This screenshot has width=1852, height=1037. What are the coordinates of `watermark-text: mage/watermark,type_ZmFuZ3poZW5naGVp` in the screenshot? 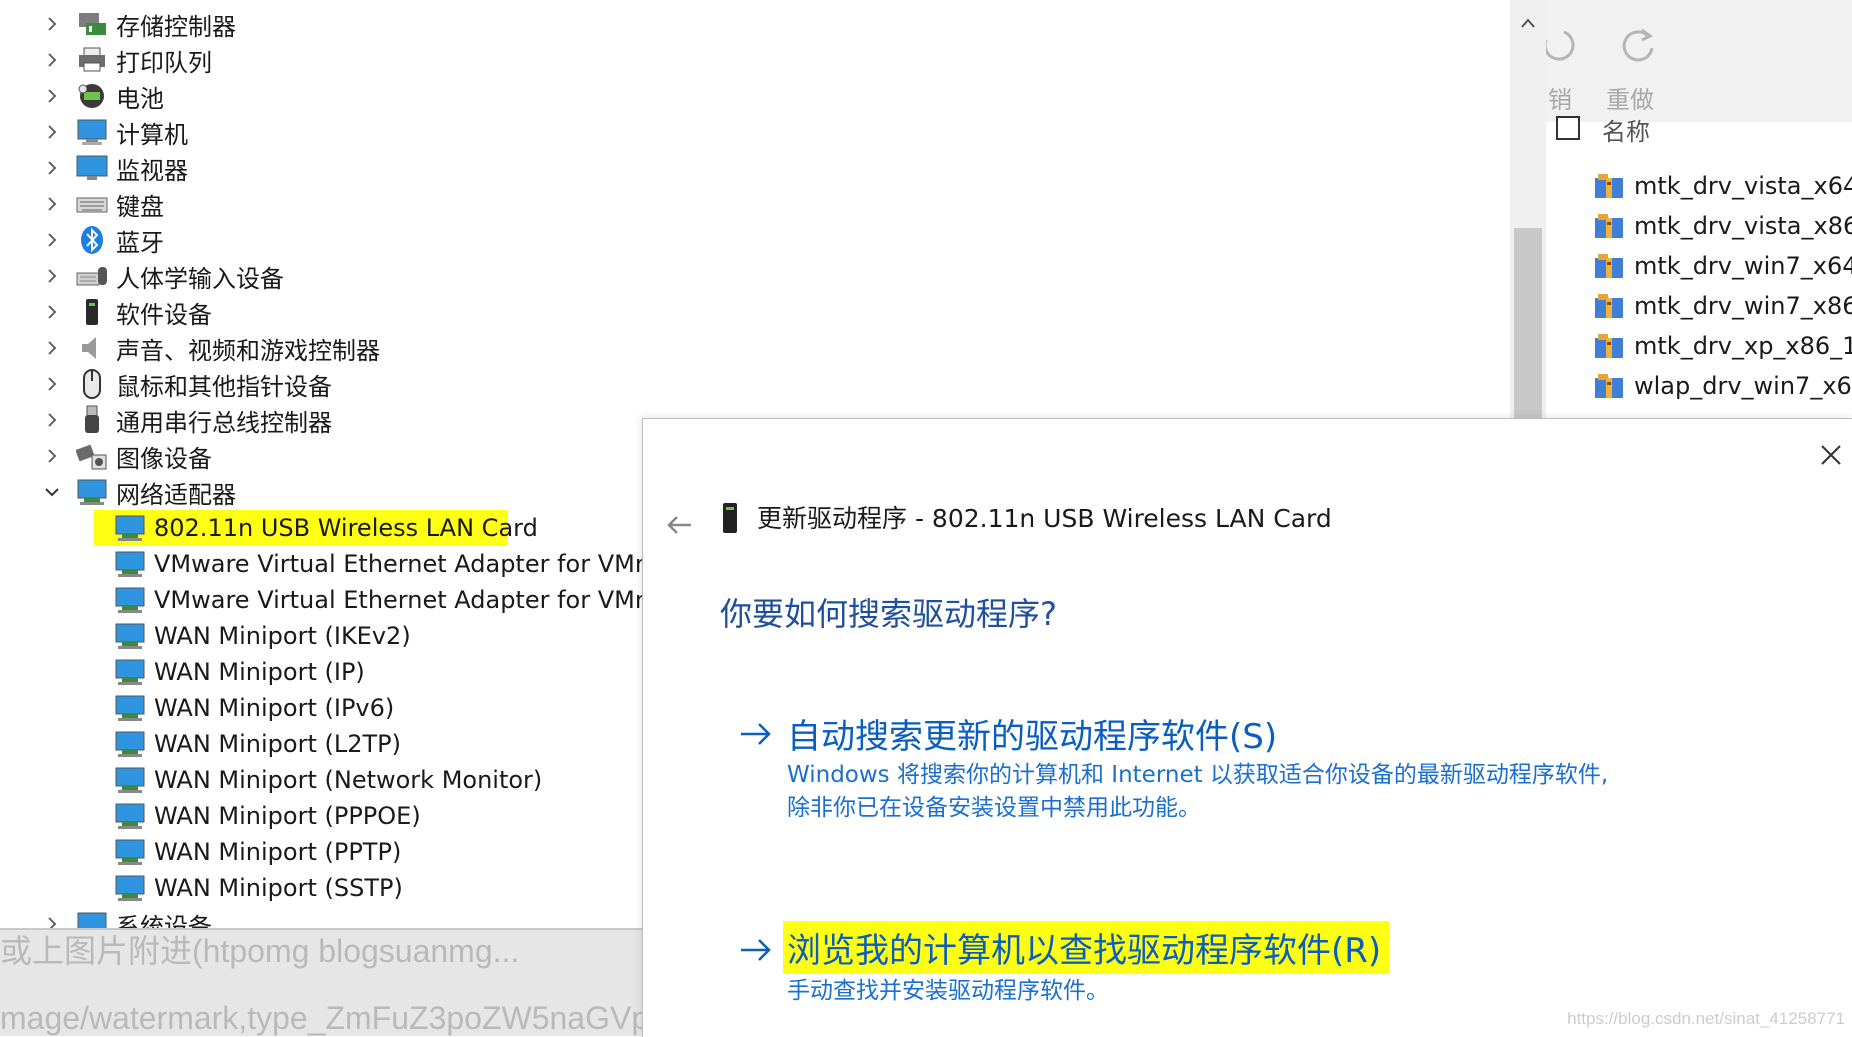 It's located at (325, 1018).